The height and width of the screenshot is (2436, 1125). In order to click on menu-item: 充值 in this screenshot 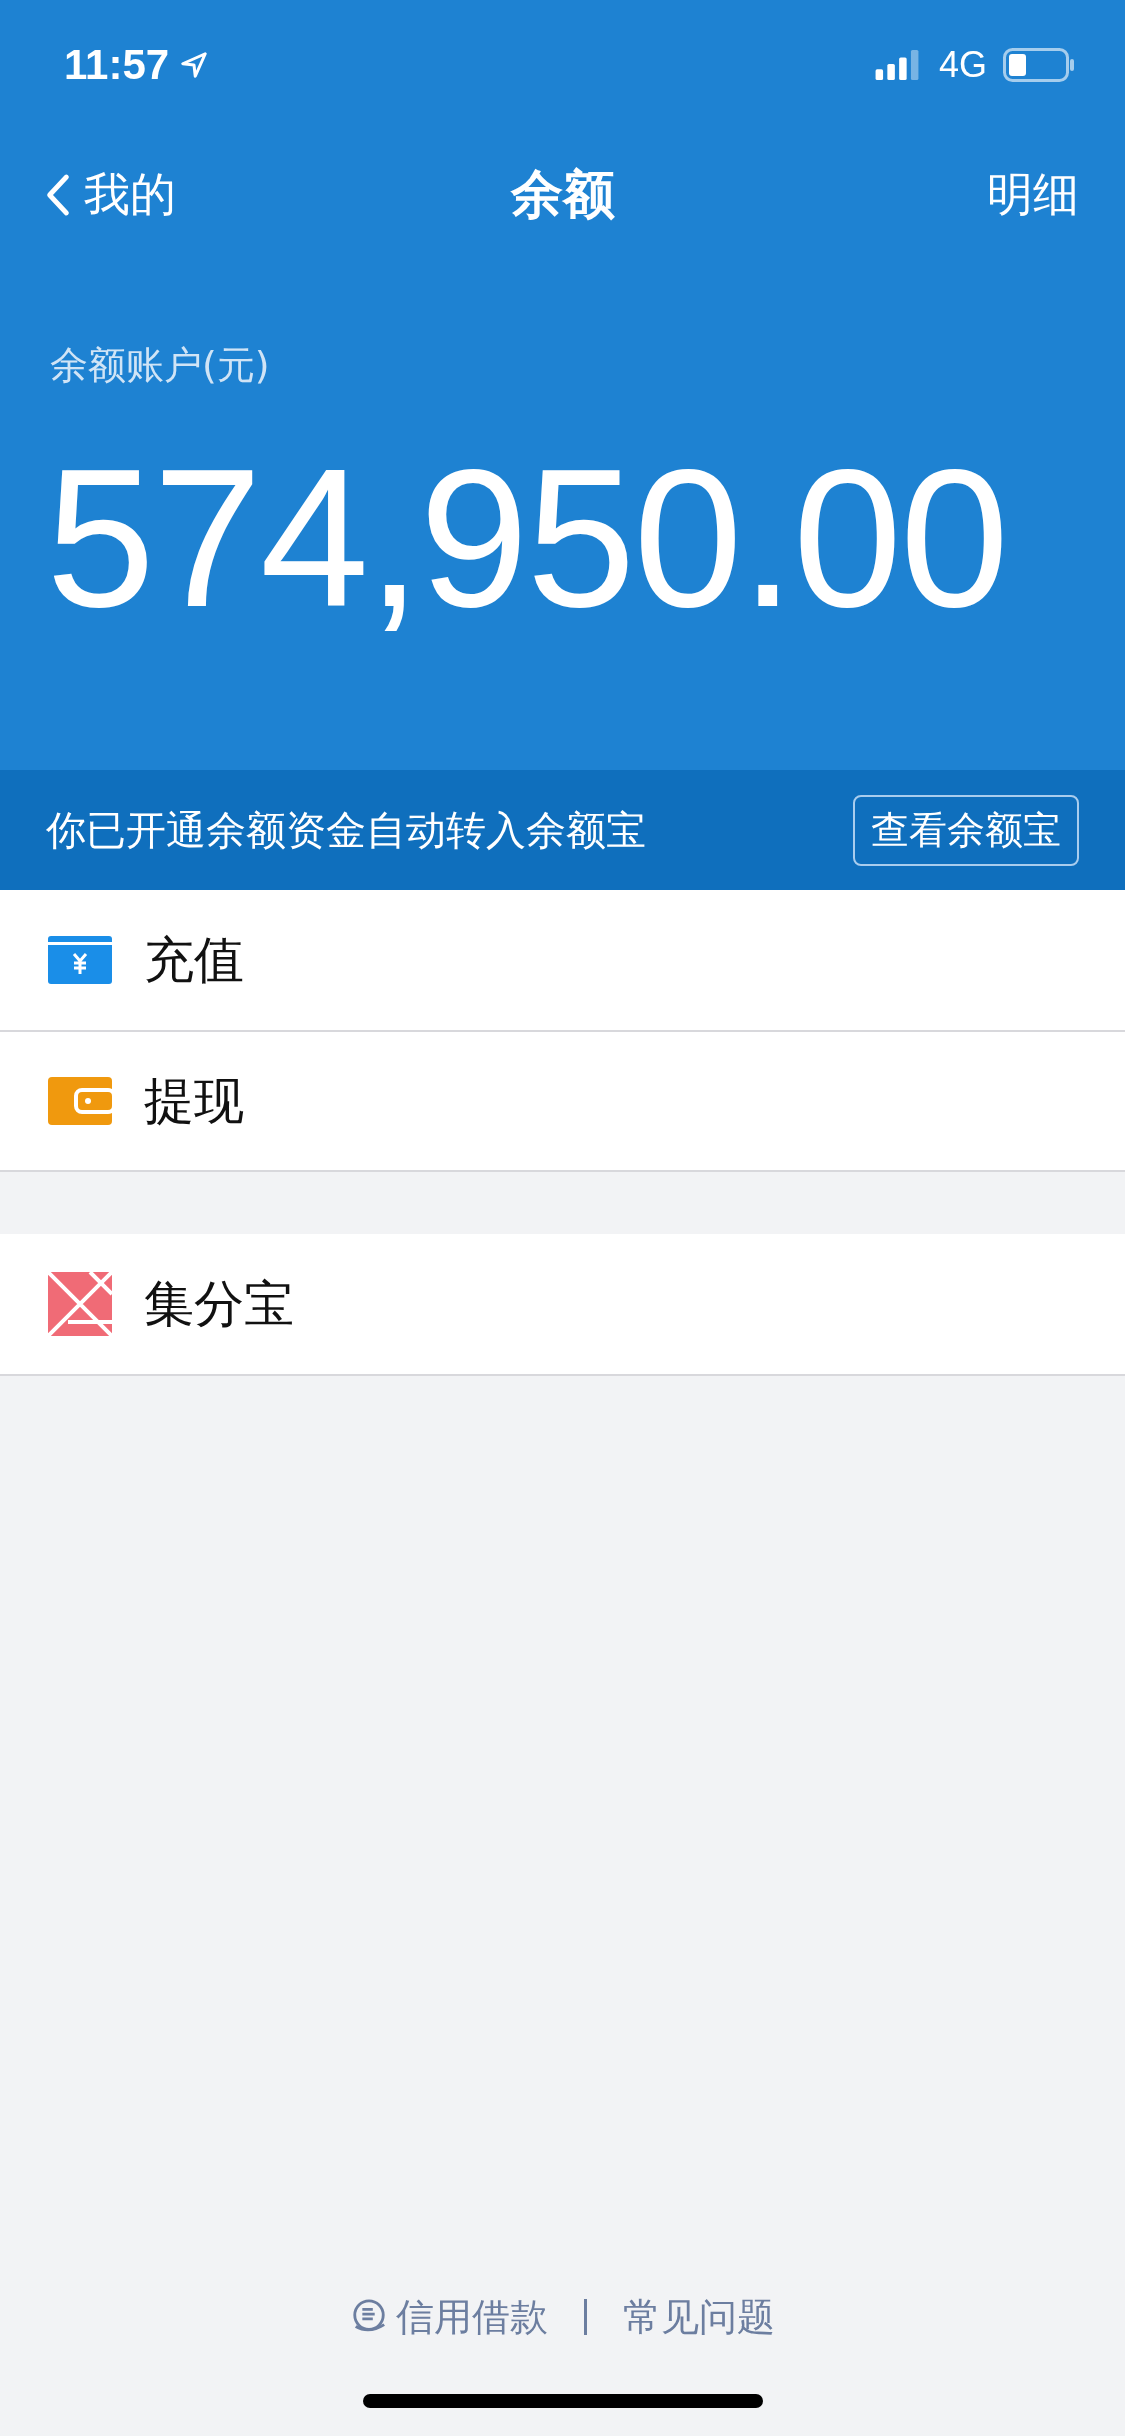, I will do `click(562, 960)`.